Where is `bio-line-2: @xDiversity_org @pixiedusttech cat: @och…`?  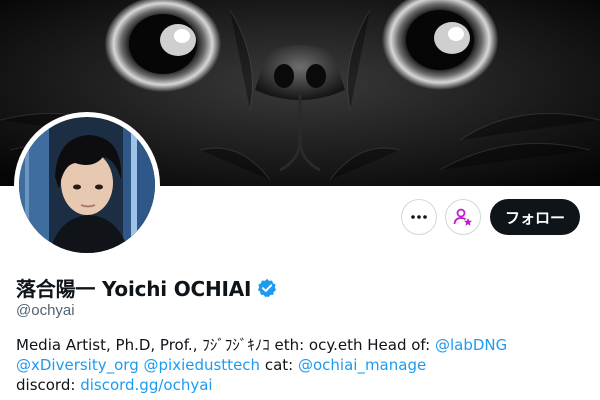
bio-line-2: @xDiversity_org @pixiedusttech cat: @och… is located at coordinates (301, 365).